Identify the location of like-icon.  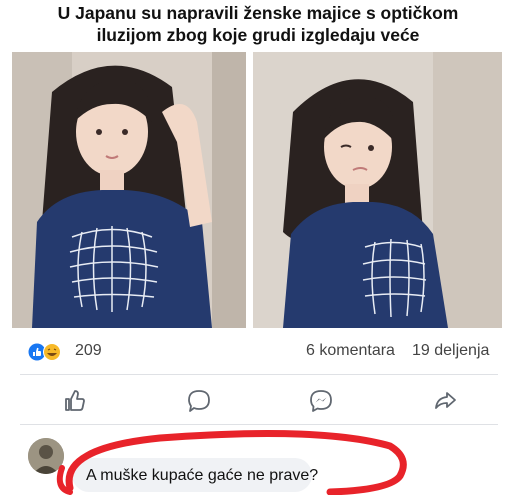
(75, 401).